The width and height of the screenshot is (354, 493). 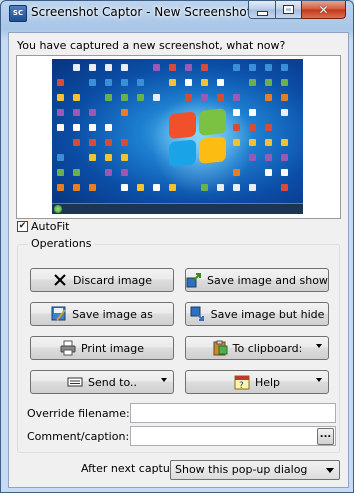 I want to click on autofit-checkbox: ✔ AutoFit, so click(x=43, y=226).